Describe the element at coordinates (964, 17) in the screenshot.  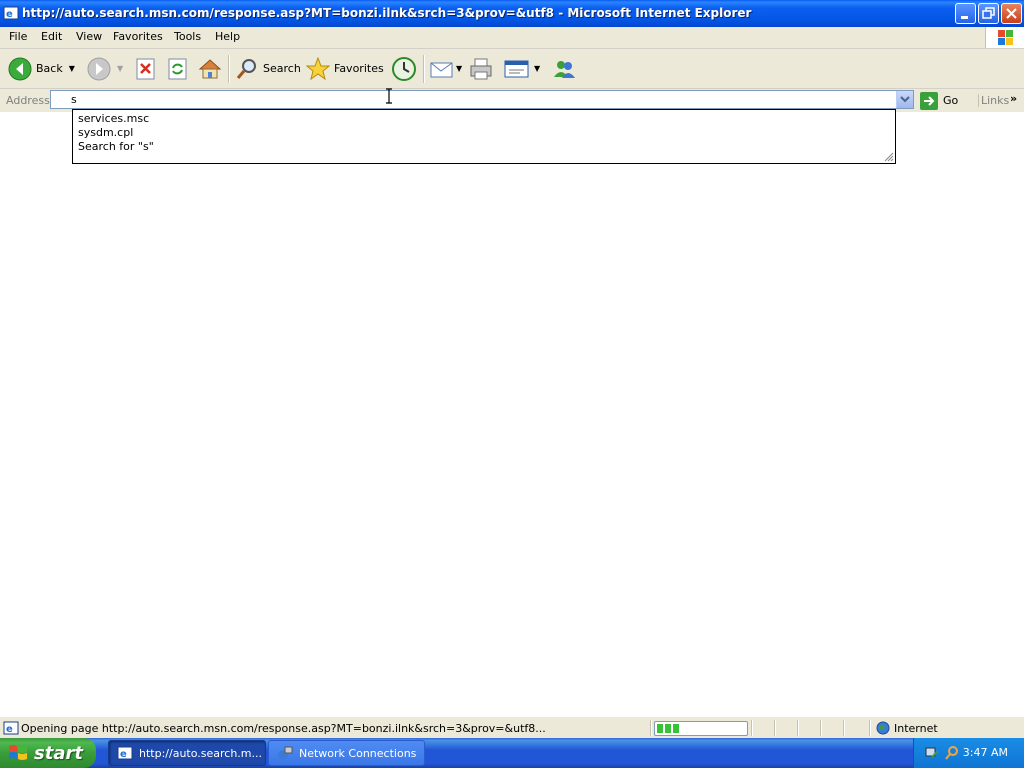
I see `minimize-icon` at that location.